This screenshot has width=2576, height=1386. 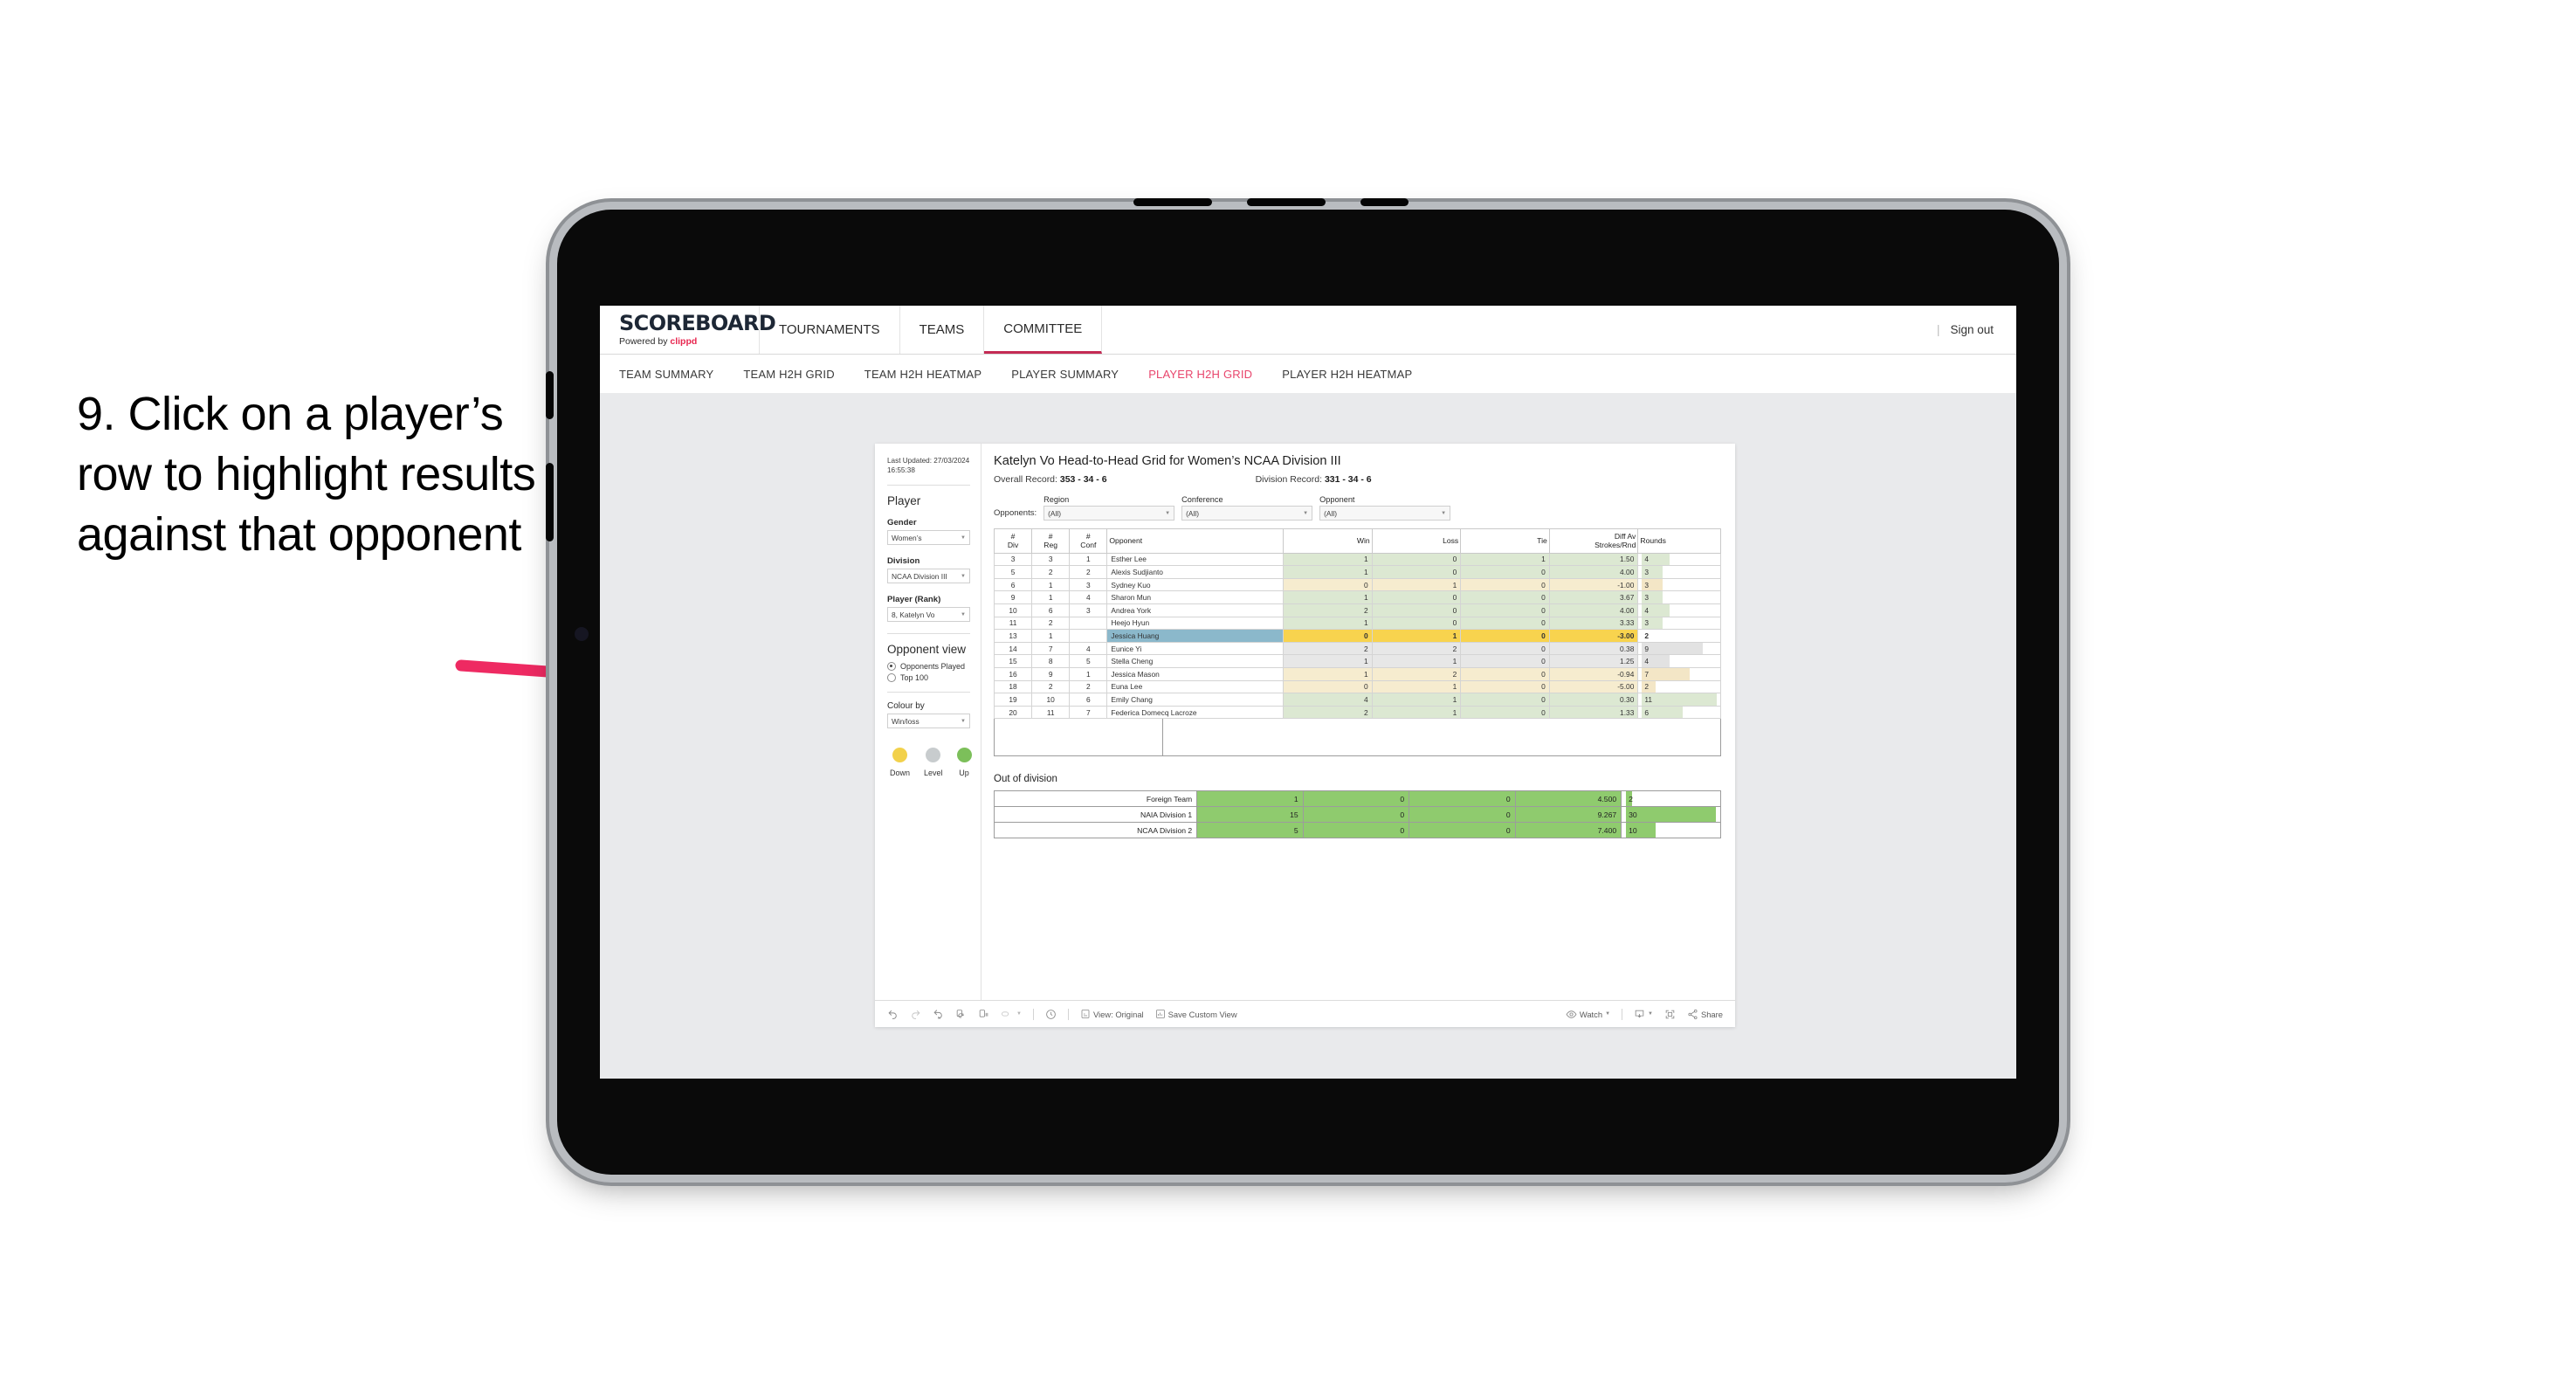 I want to click on out-of-division-row: NCAA Division 2 5 0 0 7.400 10, so click(x=1357, y=831).